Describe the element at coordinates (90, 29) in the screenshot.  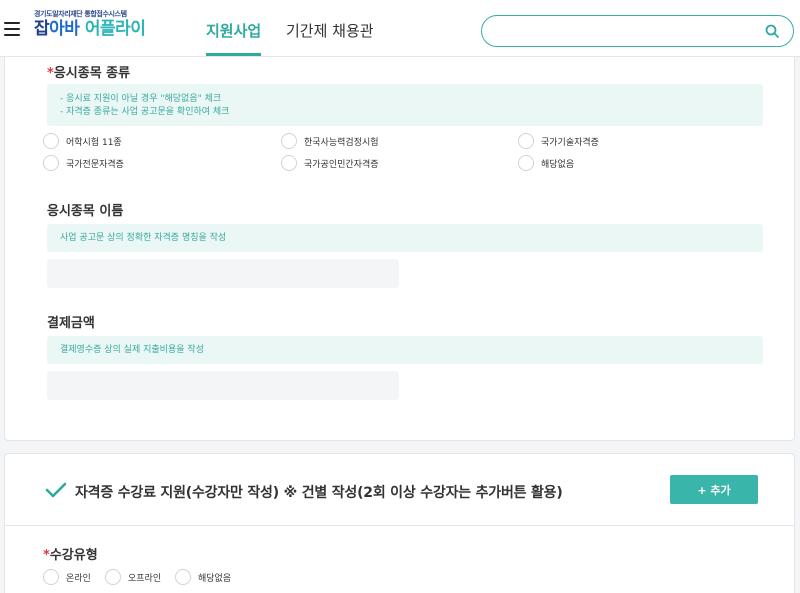
I see `logo-title: 잡아바 어플라이` at that location.